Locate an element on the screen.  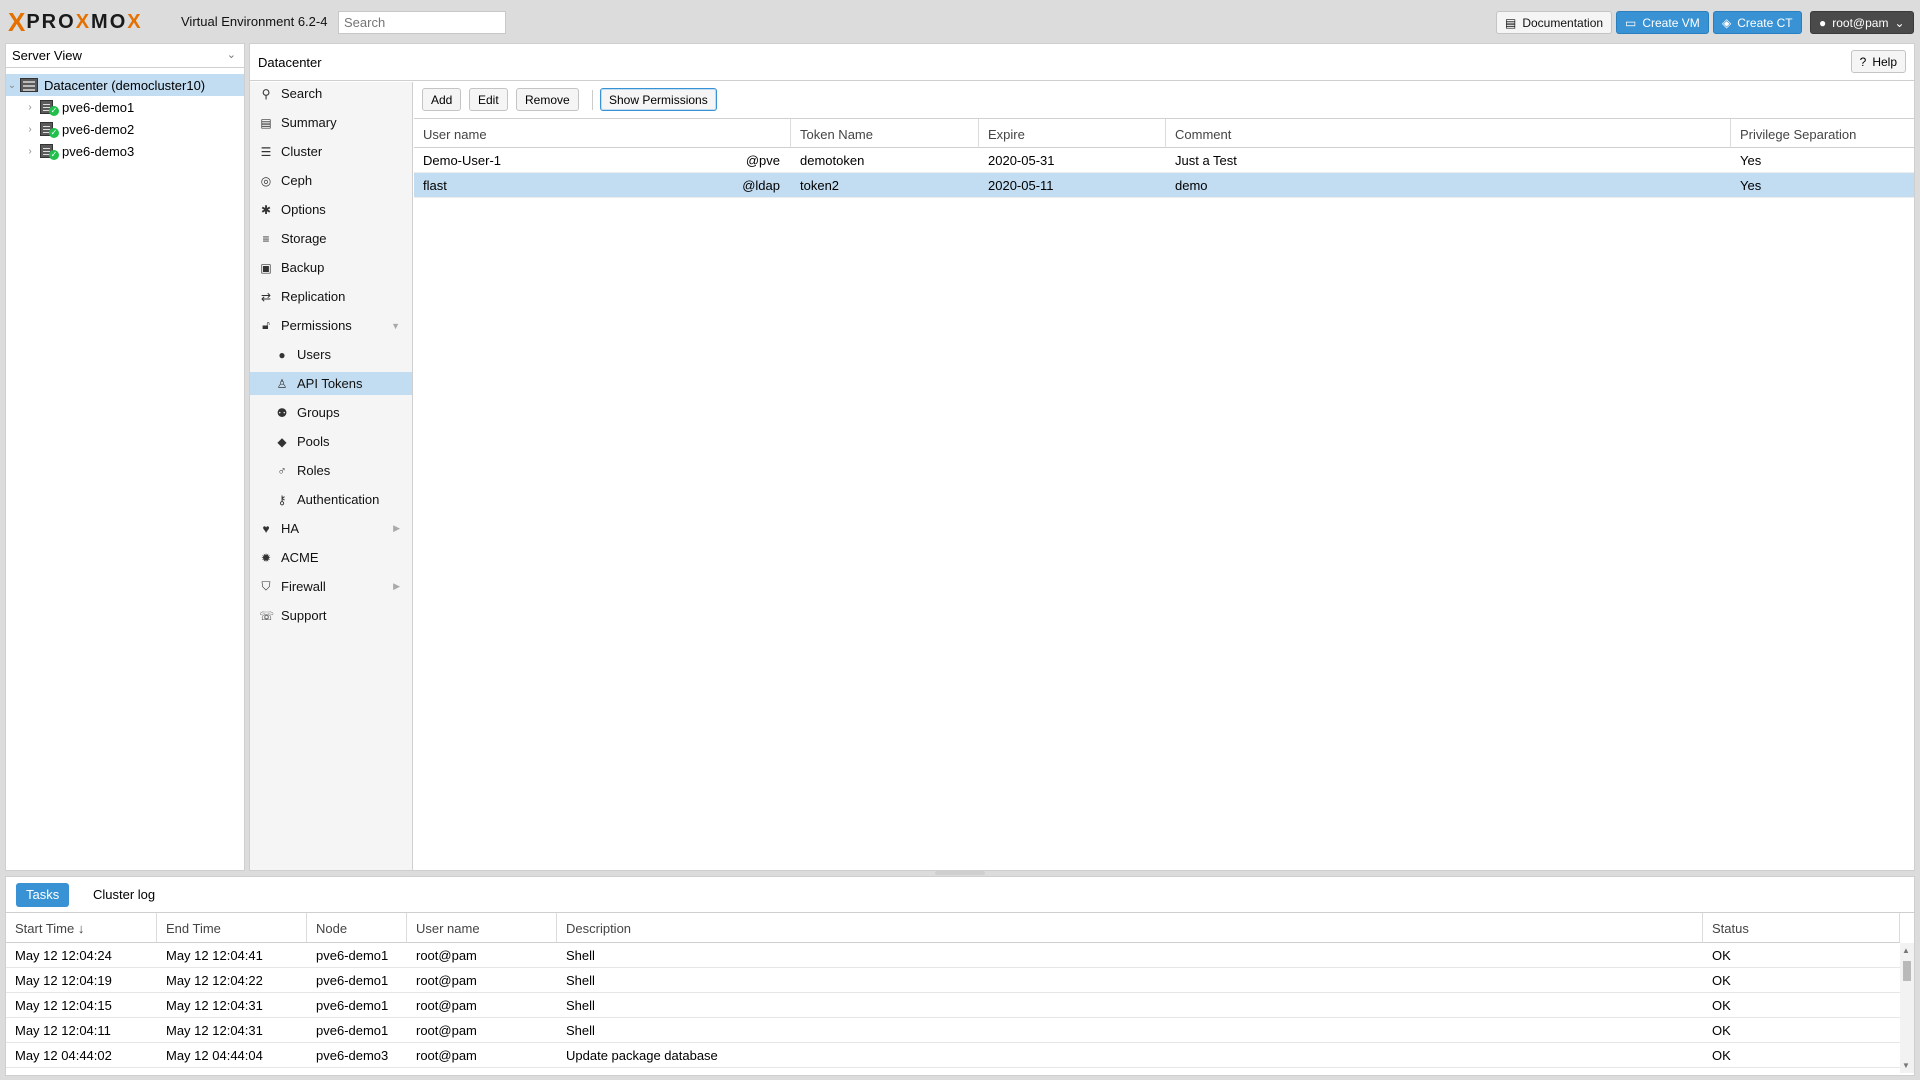
nav-item-authentication: ⚷ Authentication is located at coordinates (331, 499).